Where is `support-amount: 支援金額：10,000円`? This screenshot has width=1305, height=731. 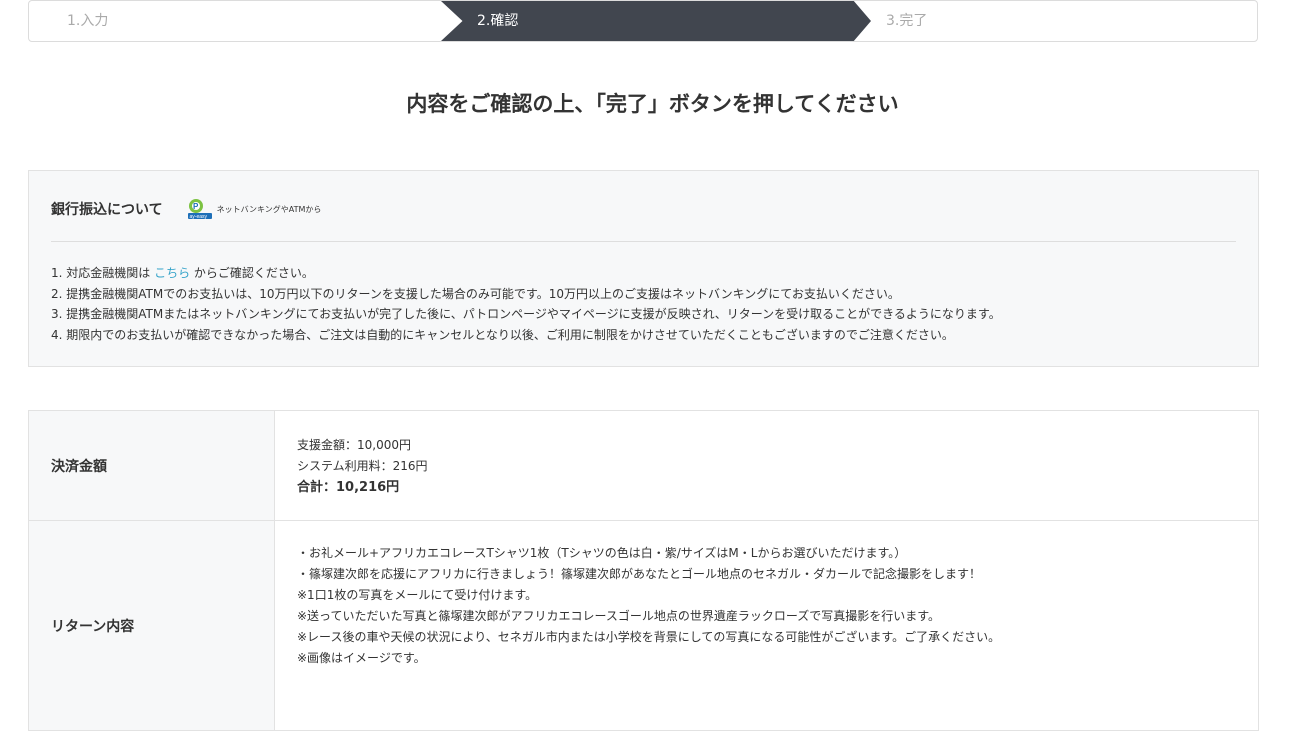 support-amount: 支援金額：10,000円 is located at coordinates (354, 445).